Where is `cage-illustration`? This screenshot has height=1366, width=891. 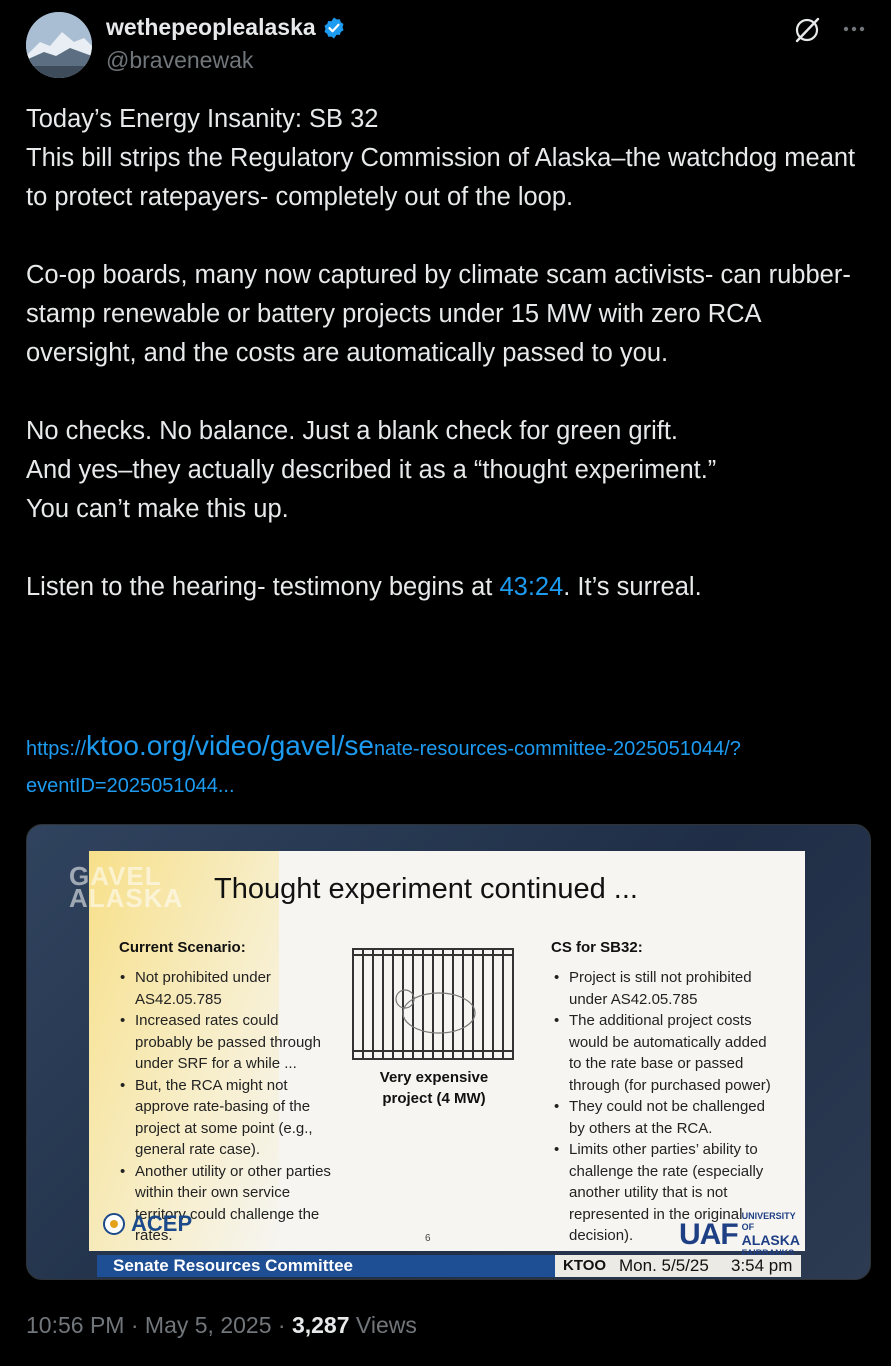 cage-illustration is located at coordinates (433, 1006).